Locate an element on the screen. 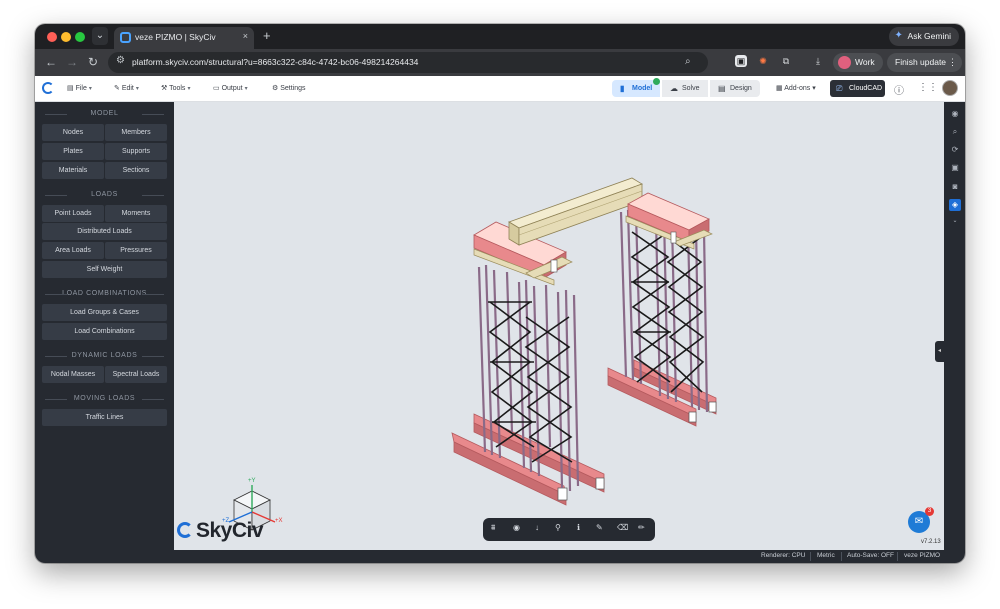 The image size is (1000, 609). tab-model: ▮ Model is located at coordinates (636, 87).